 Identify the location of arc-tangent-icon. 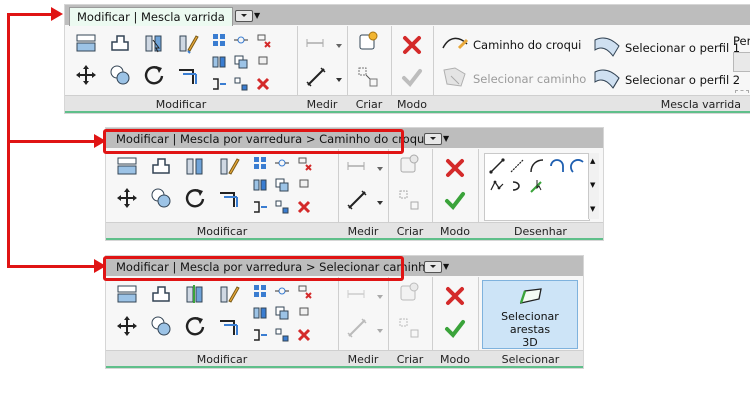
(577, 166).